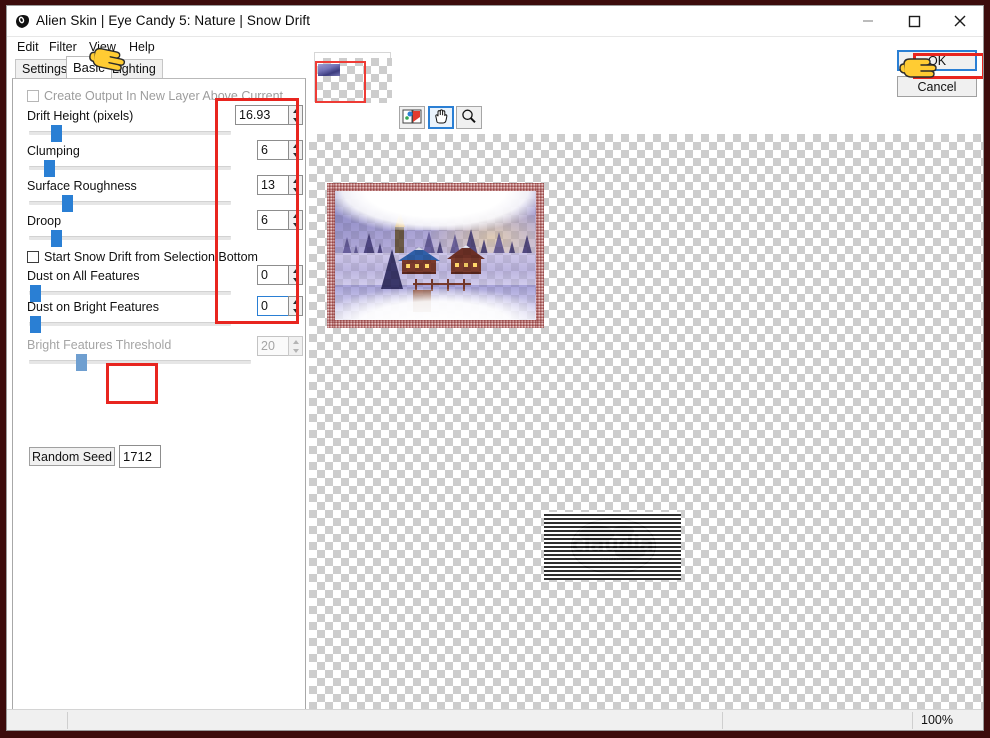  Describe the element at coordinates (435, 304) in the screenshot. I see `snow-drift-bottom` at that location.